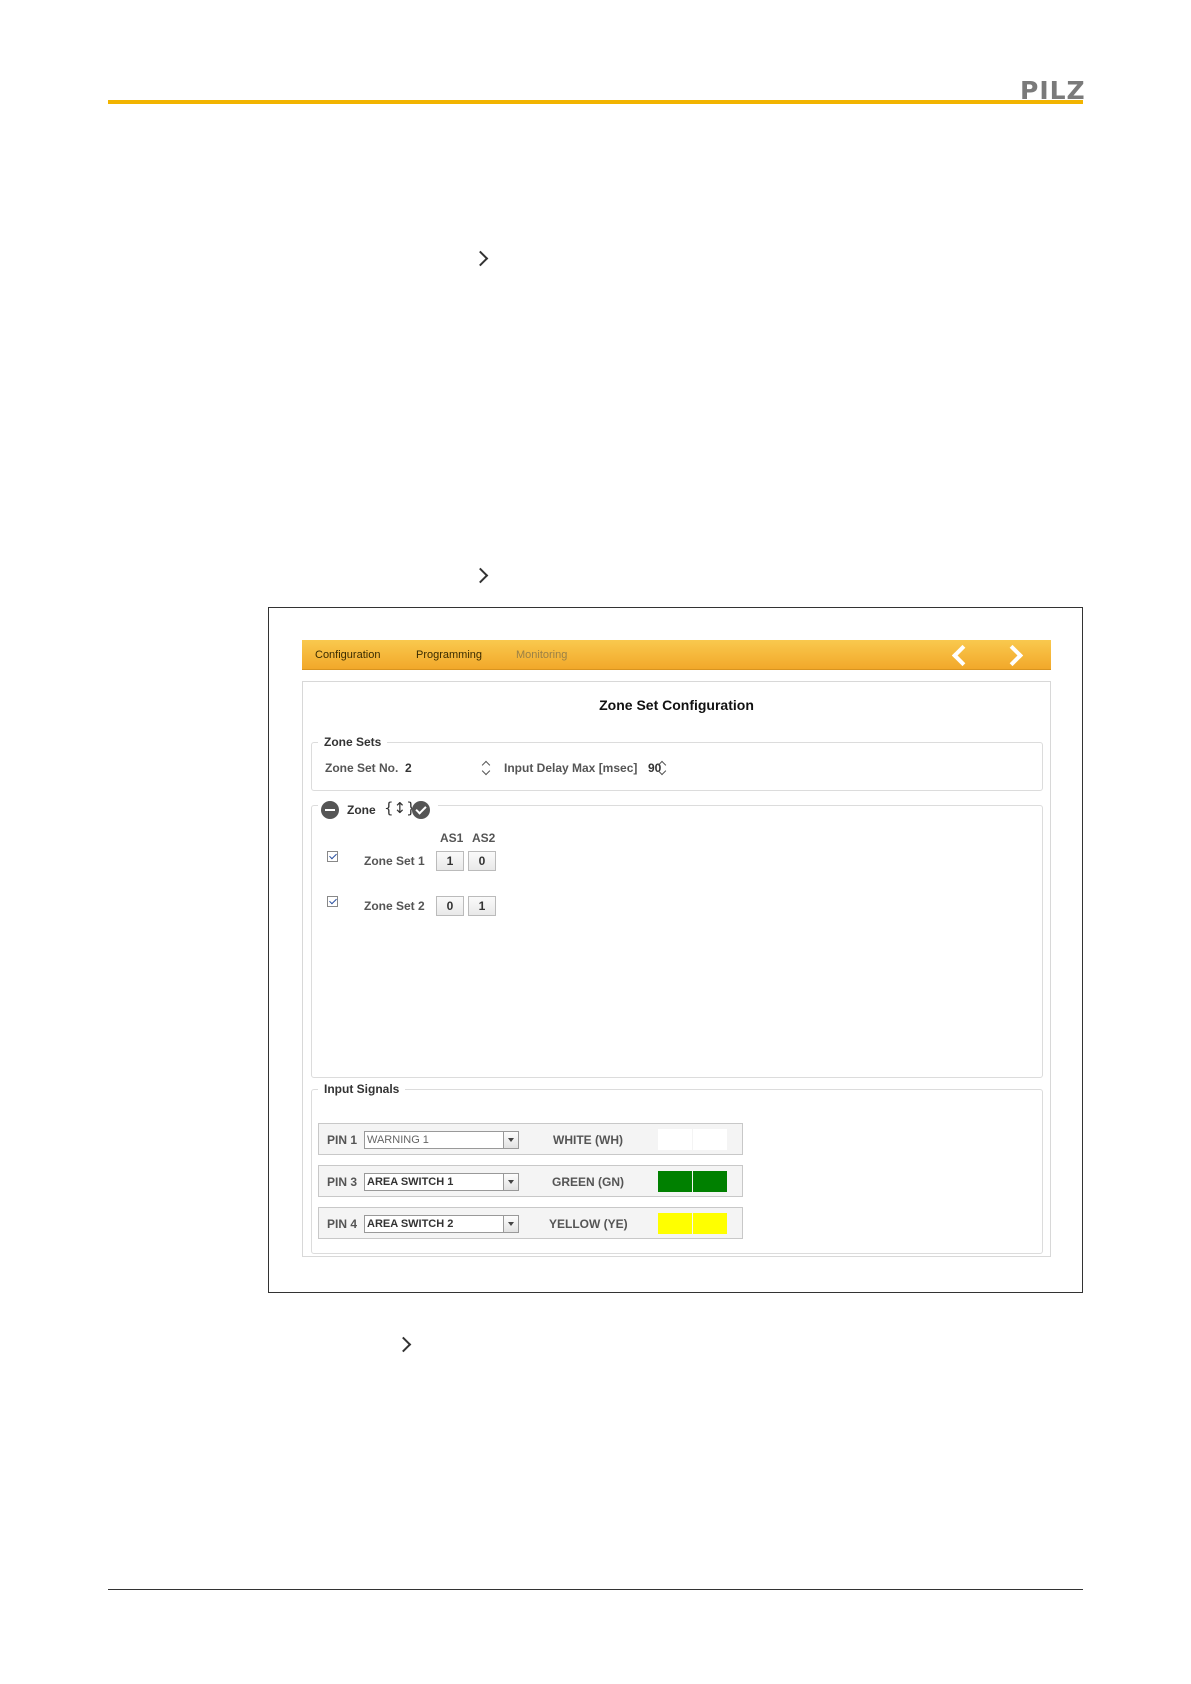 The width and height of the screenshot is (1191, 1684). I want to click on zone-set-1-as2-cell: 0, so click(482, 861).